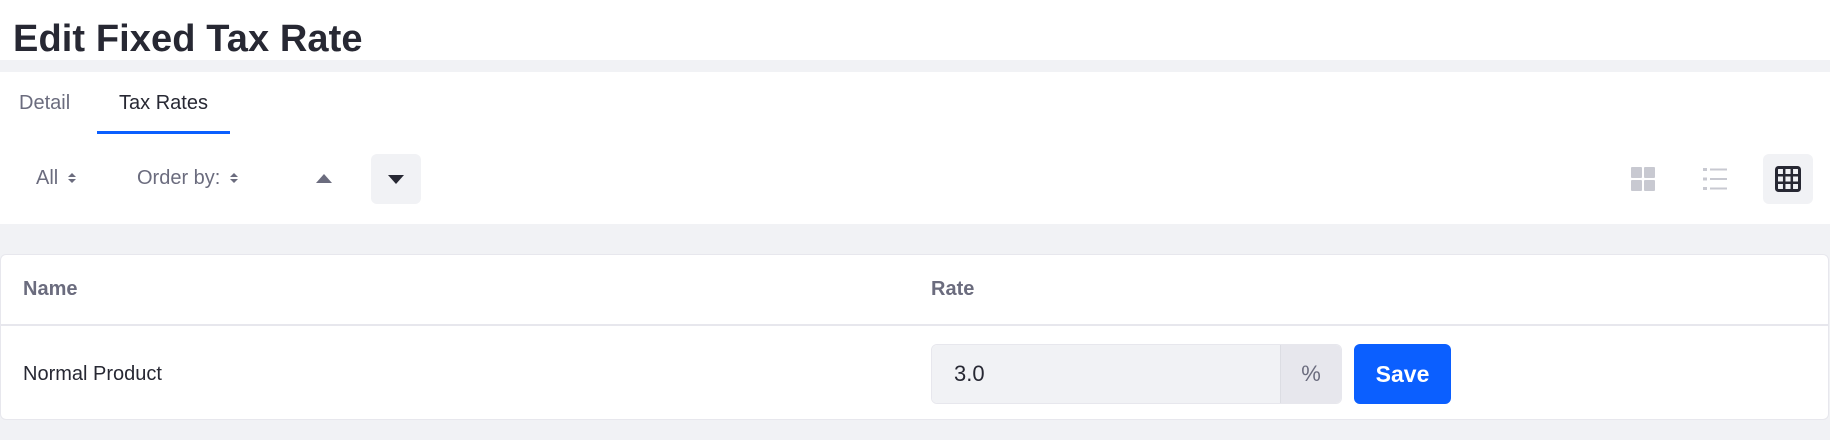 The image size is (1830, 440). I want to click on rate-input, so click(1106, 374).